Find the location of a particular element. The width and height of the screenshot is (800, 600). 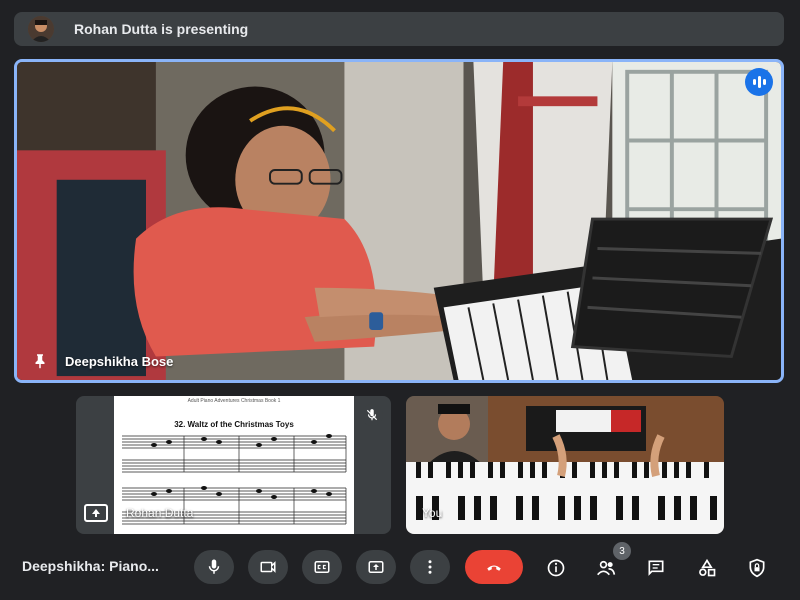

self-video-tile: You is located at coordinates (565, 465).